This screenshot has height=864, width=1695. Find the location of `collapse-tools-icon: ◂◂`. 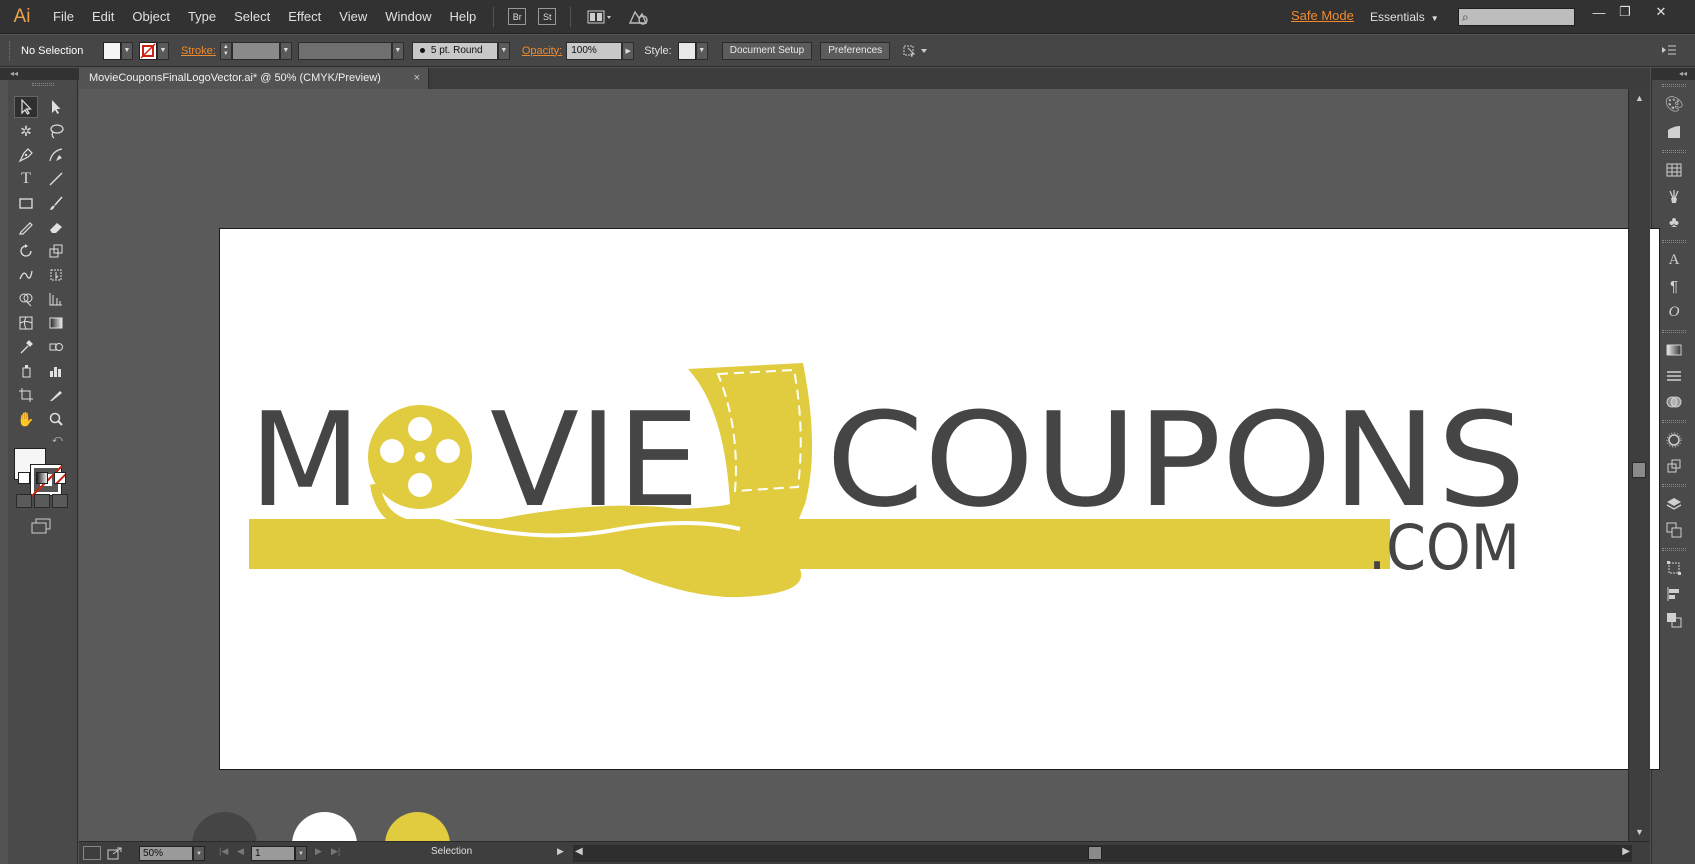

collapse-tools-icon: ◂◂ is located at coordinates (39, 74).